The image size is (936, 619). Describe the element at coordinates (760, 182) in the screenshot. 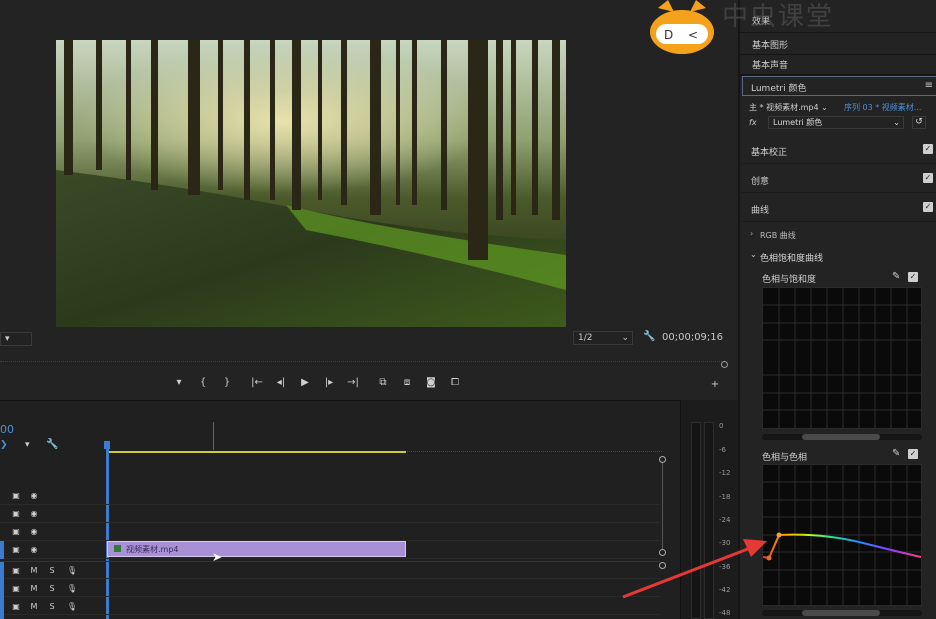

I see `section-label: 创意` at that location.